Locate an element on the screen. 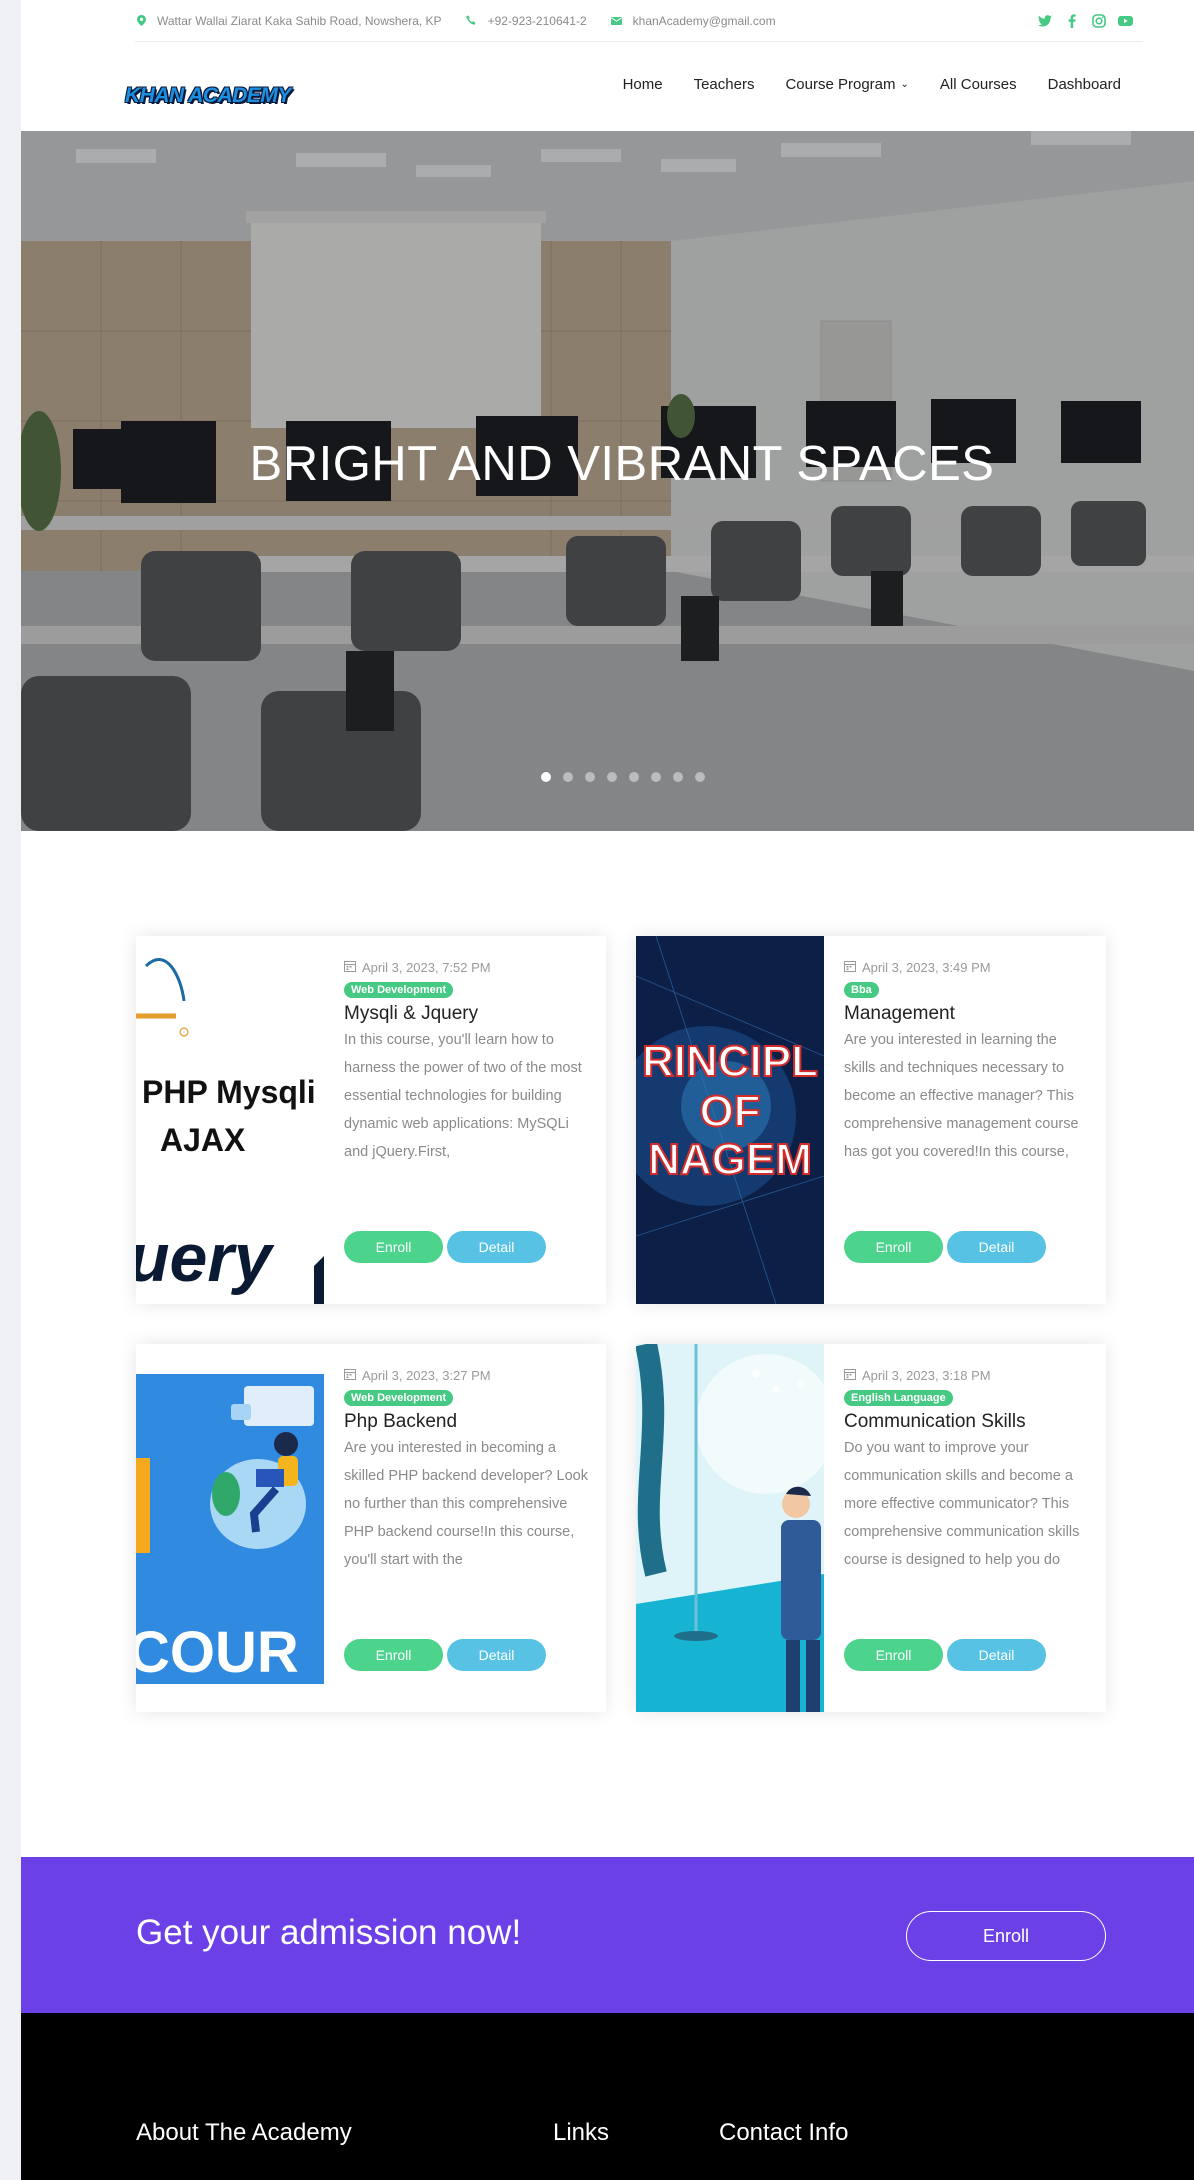 The height and width of the screenshot is (2180, 1194). footer-links-heading: Links is located at coordinates (581, 2132).